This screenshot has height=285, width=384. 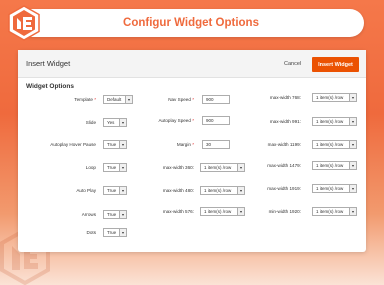 I want to click on max-width-1479-label: max-width 1479:, so click(x=284, y=165).